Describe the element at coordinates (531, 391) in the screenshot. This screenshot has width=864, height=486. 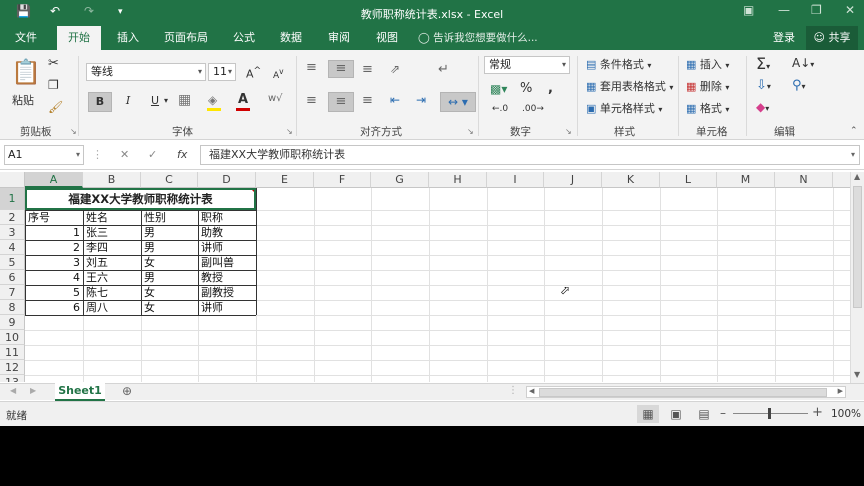
I see `scroll-left-icon: ◀` at that location.